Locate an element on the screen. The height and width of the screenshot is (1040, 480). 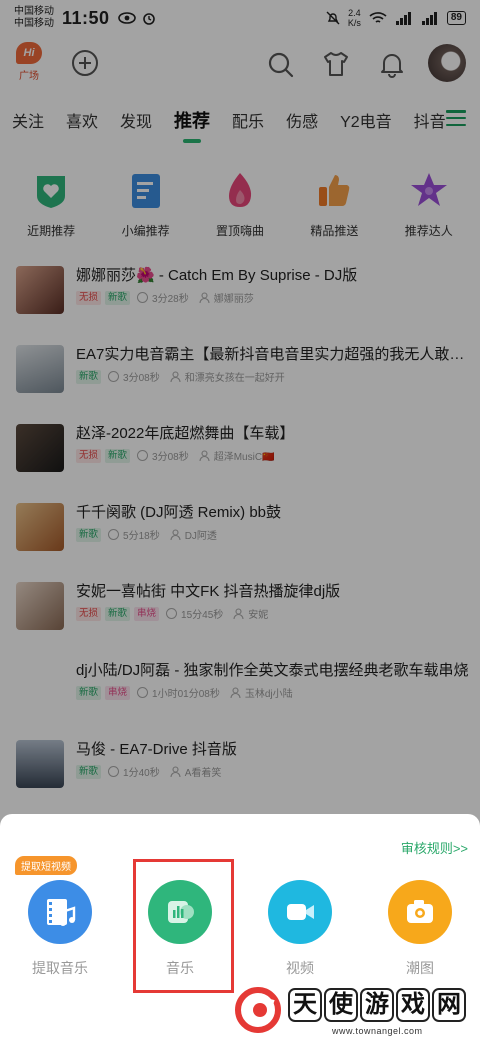
extract-music-button: 提取短视频 提取音乐 is located at coordinates (60, 917).